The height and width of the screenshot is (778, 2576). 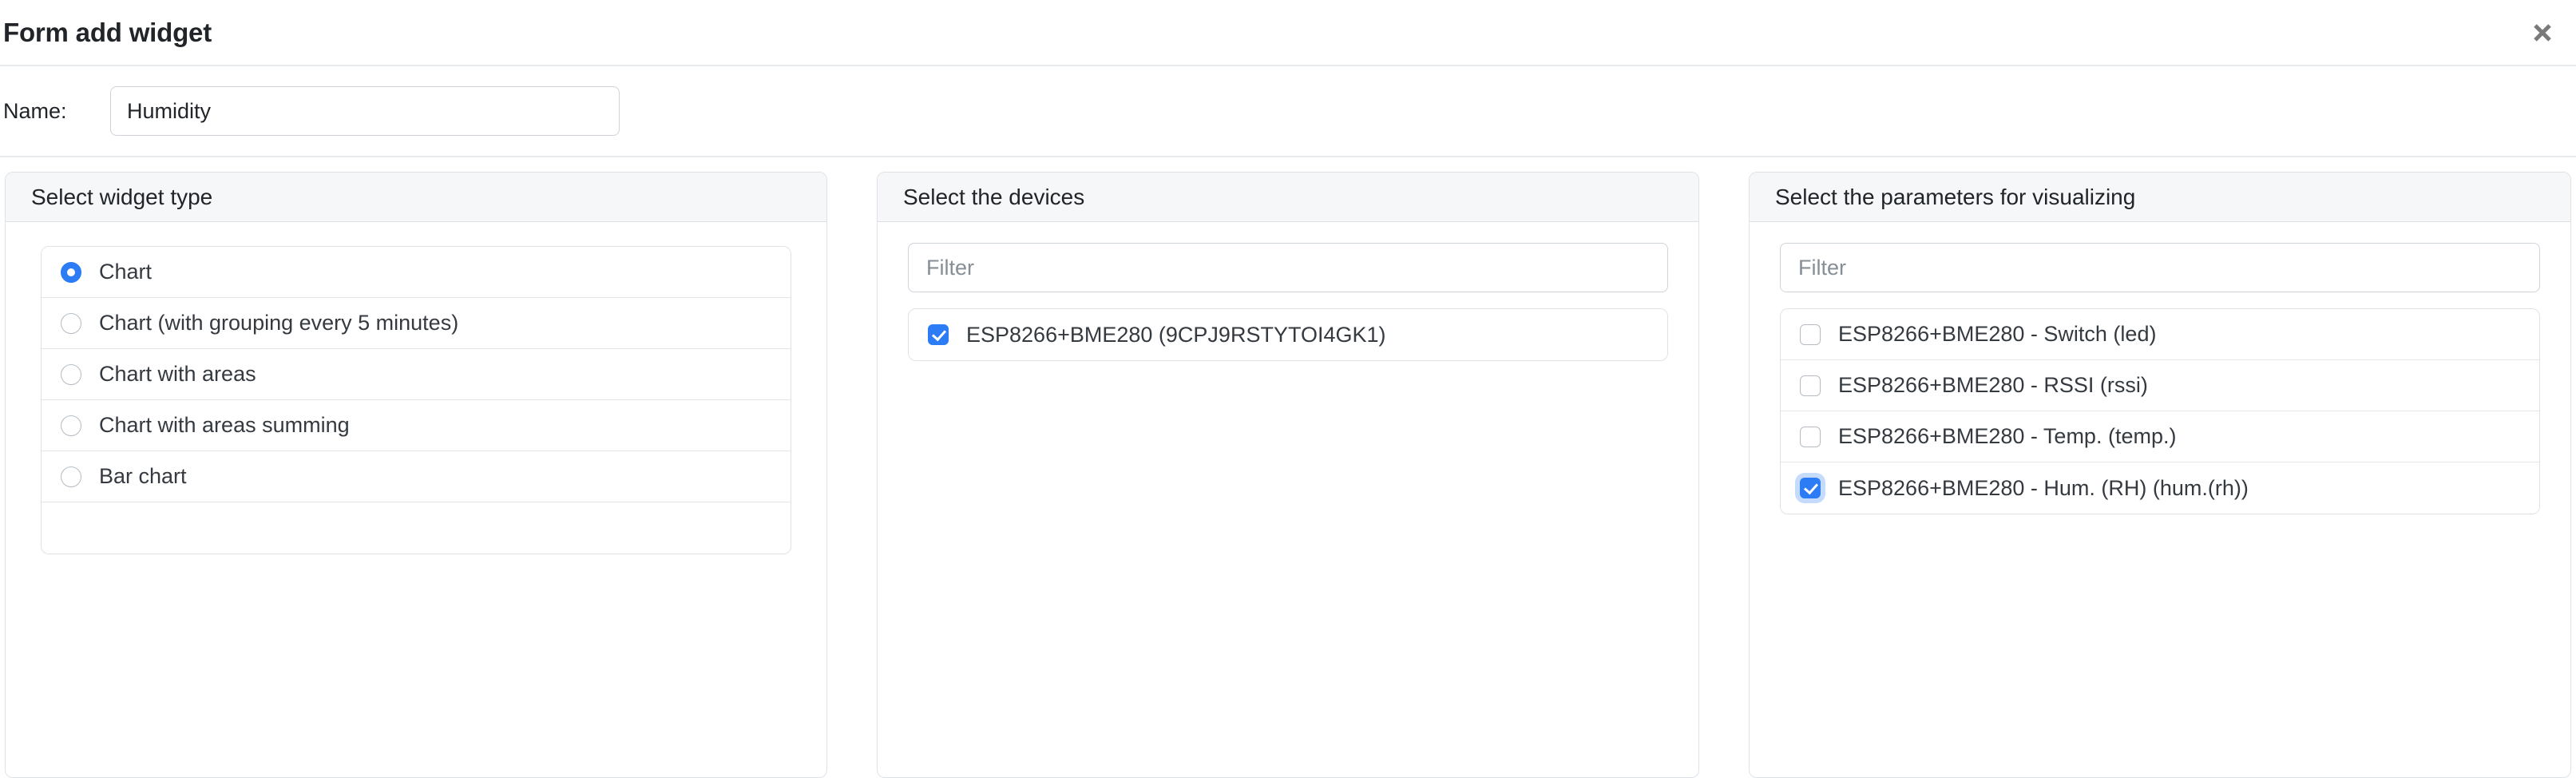 I want to click on list-item-label: ESP8266+BME280 - RSSI (rssi), so click(x=1993, y=385).